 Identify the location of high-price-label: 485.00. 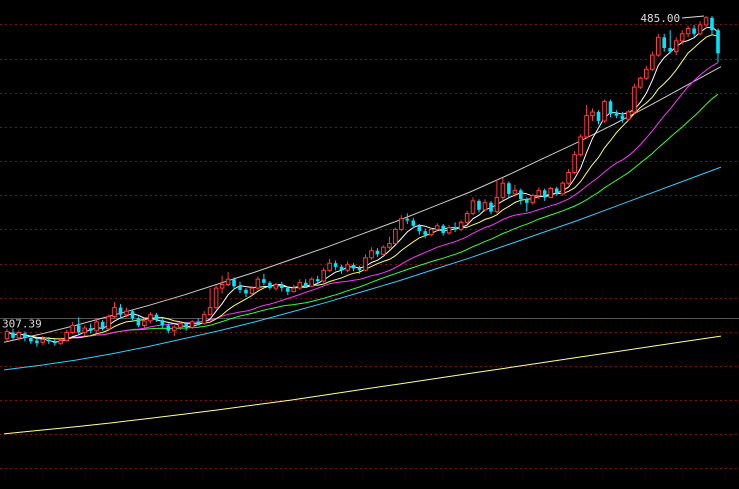
(660, 18).